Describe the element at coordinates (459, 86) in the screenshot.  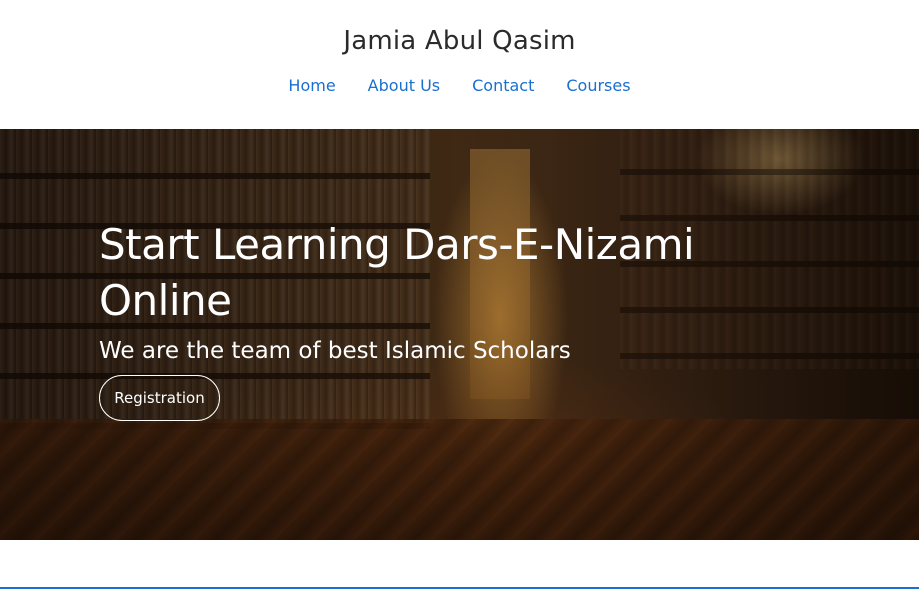
I see `main-nav: Home About Us Contact Courses` at that location.